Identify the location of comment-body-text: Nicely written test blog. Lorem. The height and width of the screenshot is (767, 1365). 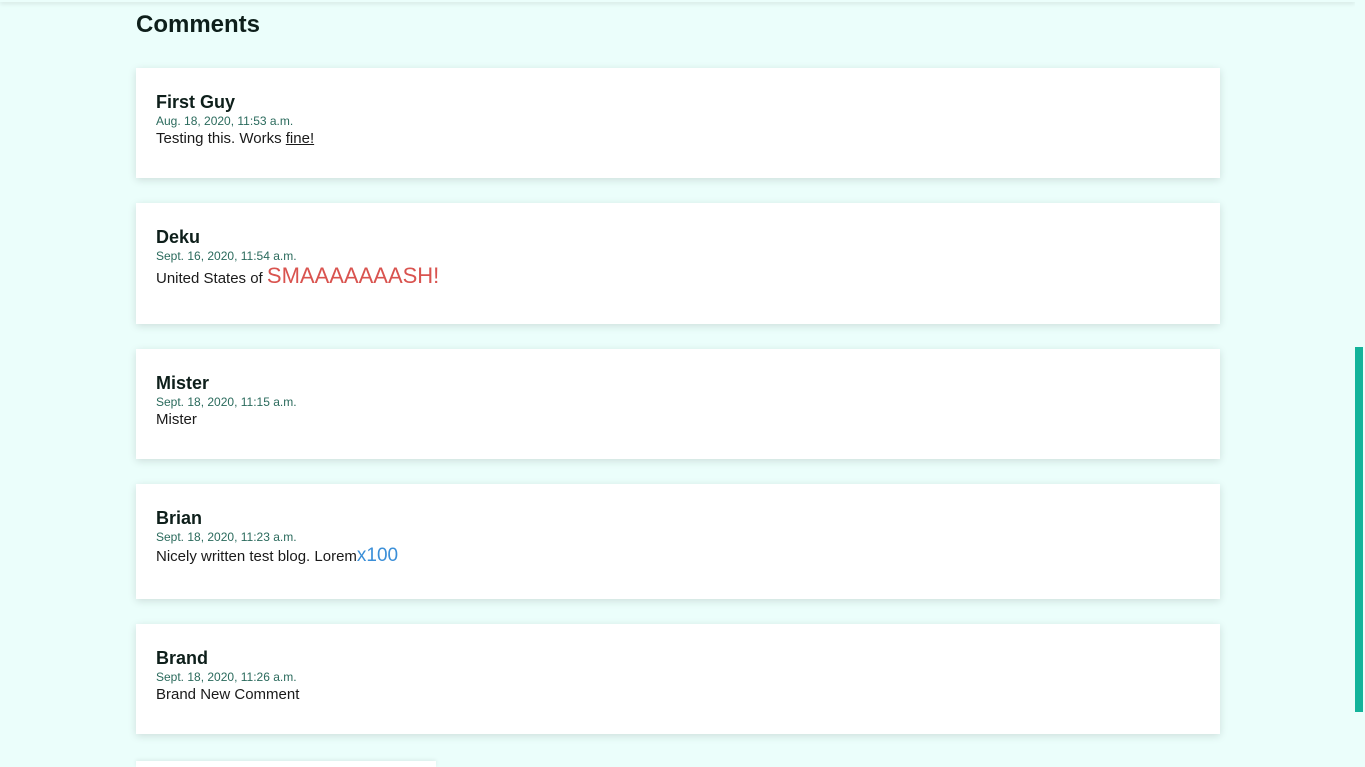
(256, 556).